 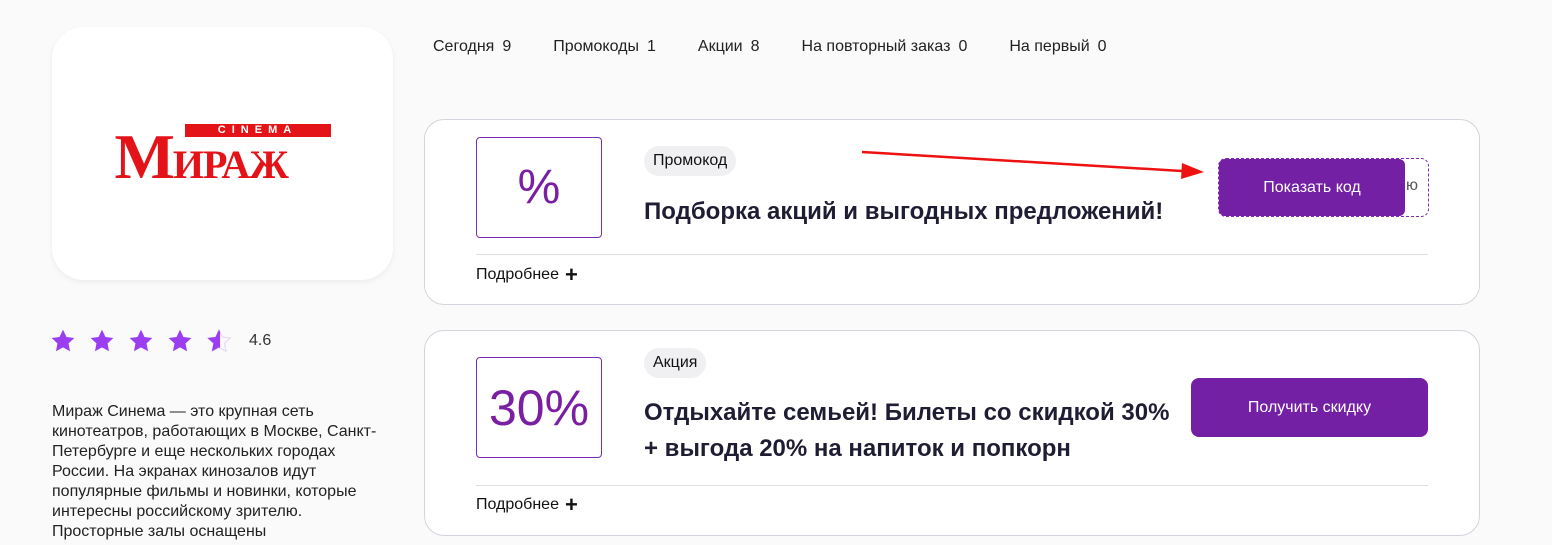 What do you see at coordinates (1312, 187) in the screenshot?
I see `show-code-button: Показать код` at bounding box center [1312, 187].